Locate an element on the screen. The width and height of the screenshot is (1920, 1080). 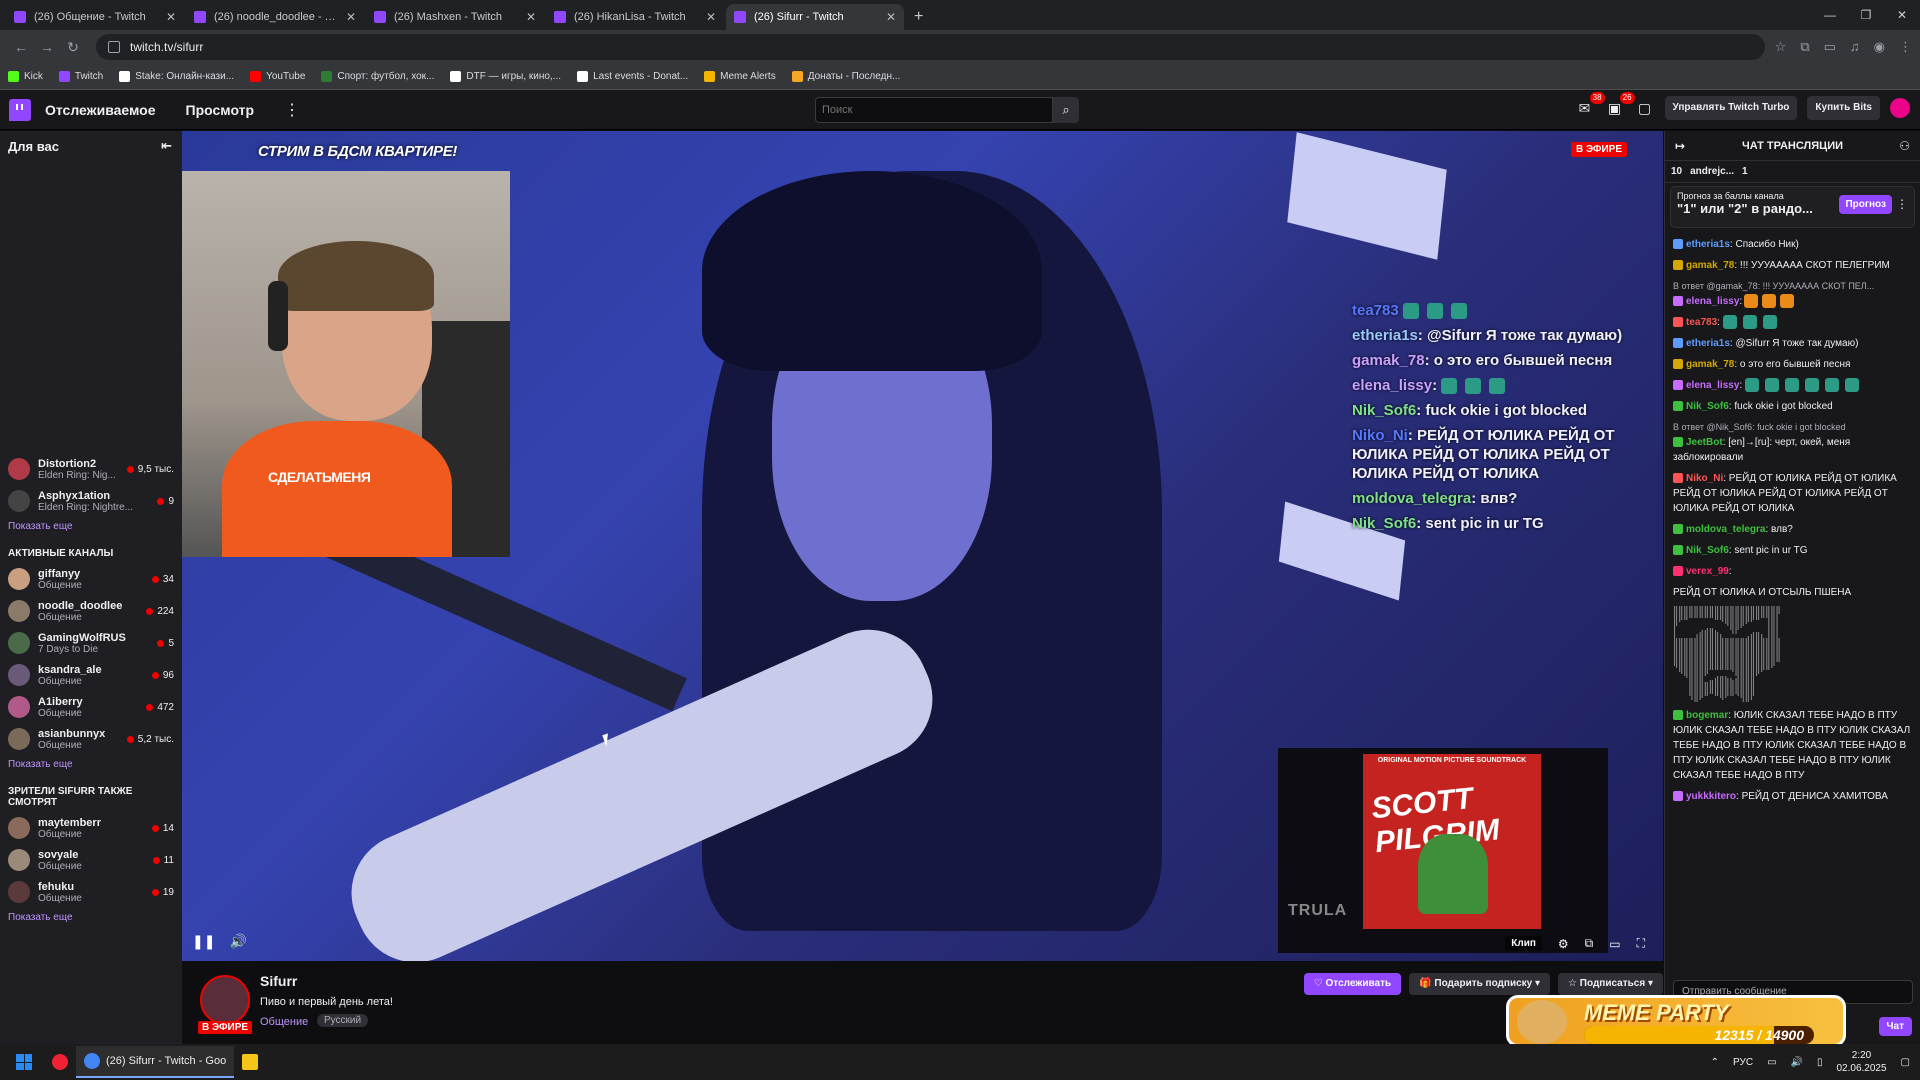
chat-username: bogemar is located at coordinates (1707, 715).